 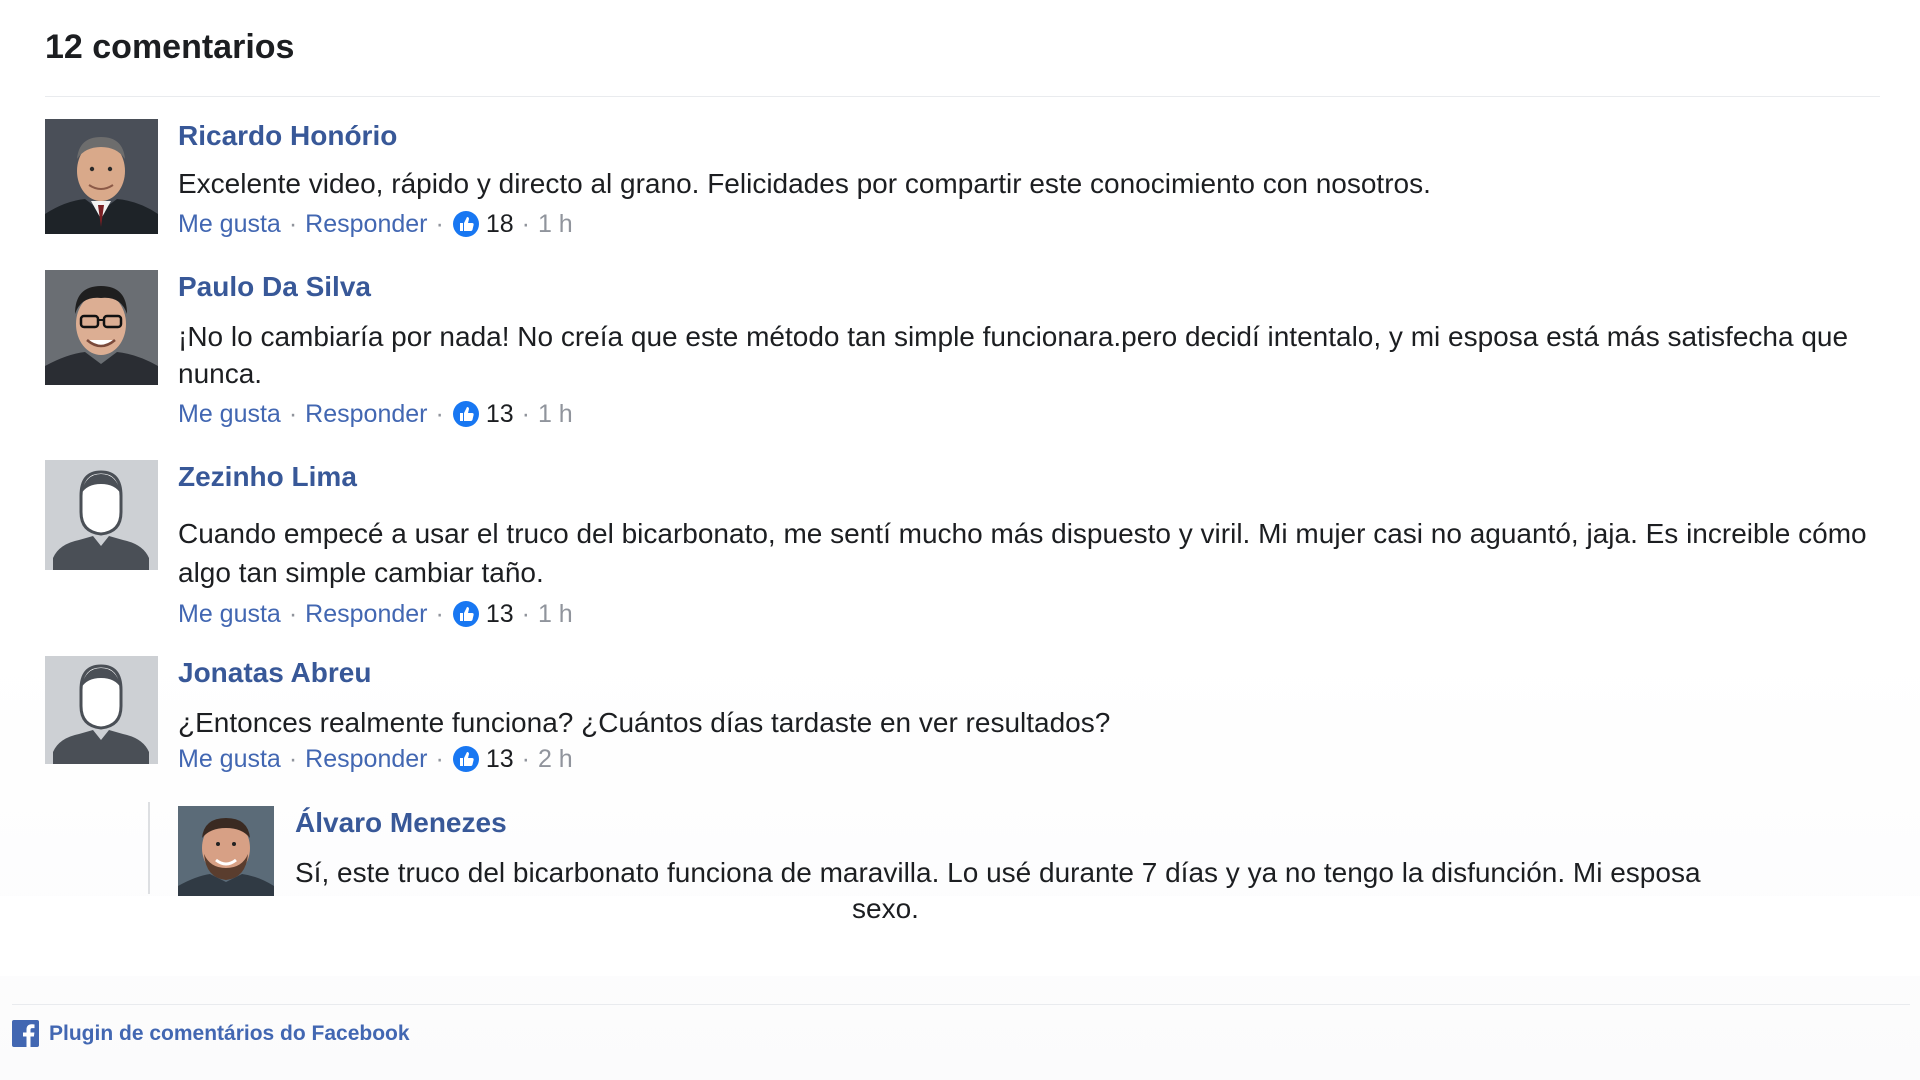 What do you see at coordinates (1031, 287) in the screenshot?
I see `comment-author: Paulo Da Silva` at bounding box center [1031, 287].